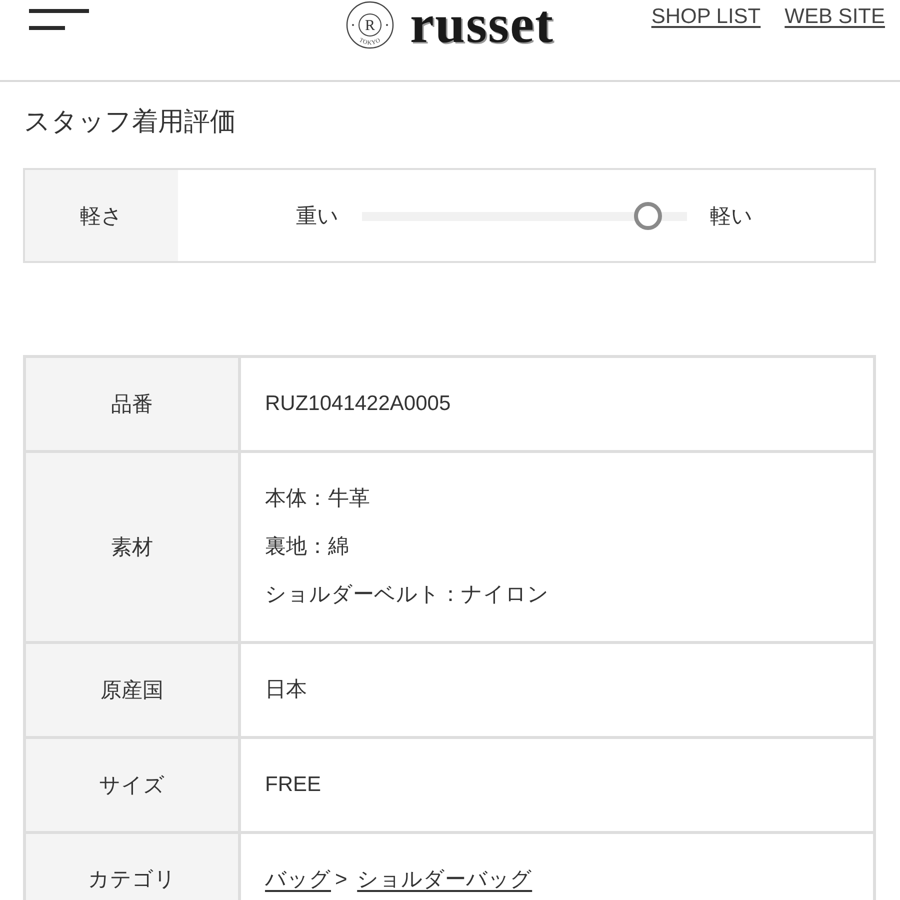  What do you see at coordinates (293, 784) in the screenshot?
I see `cell-text: FREE` at bounding box center [293, 784].